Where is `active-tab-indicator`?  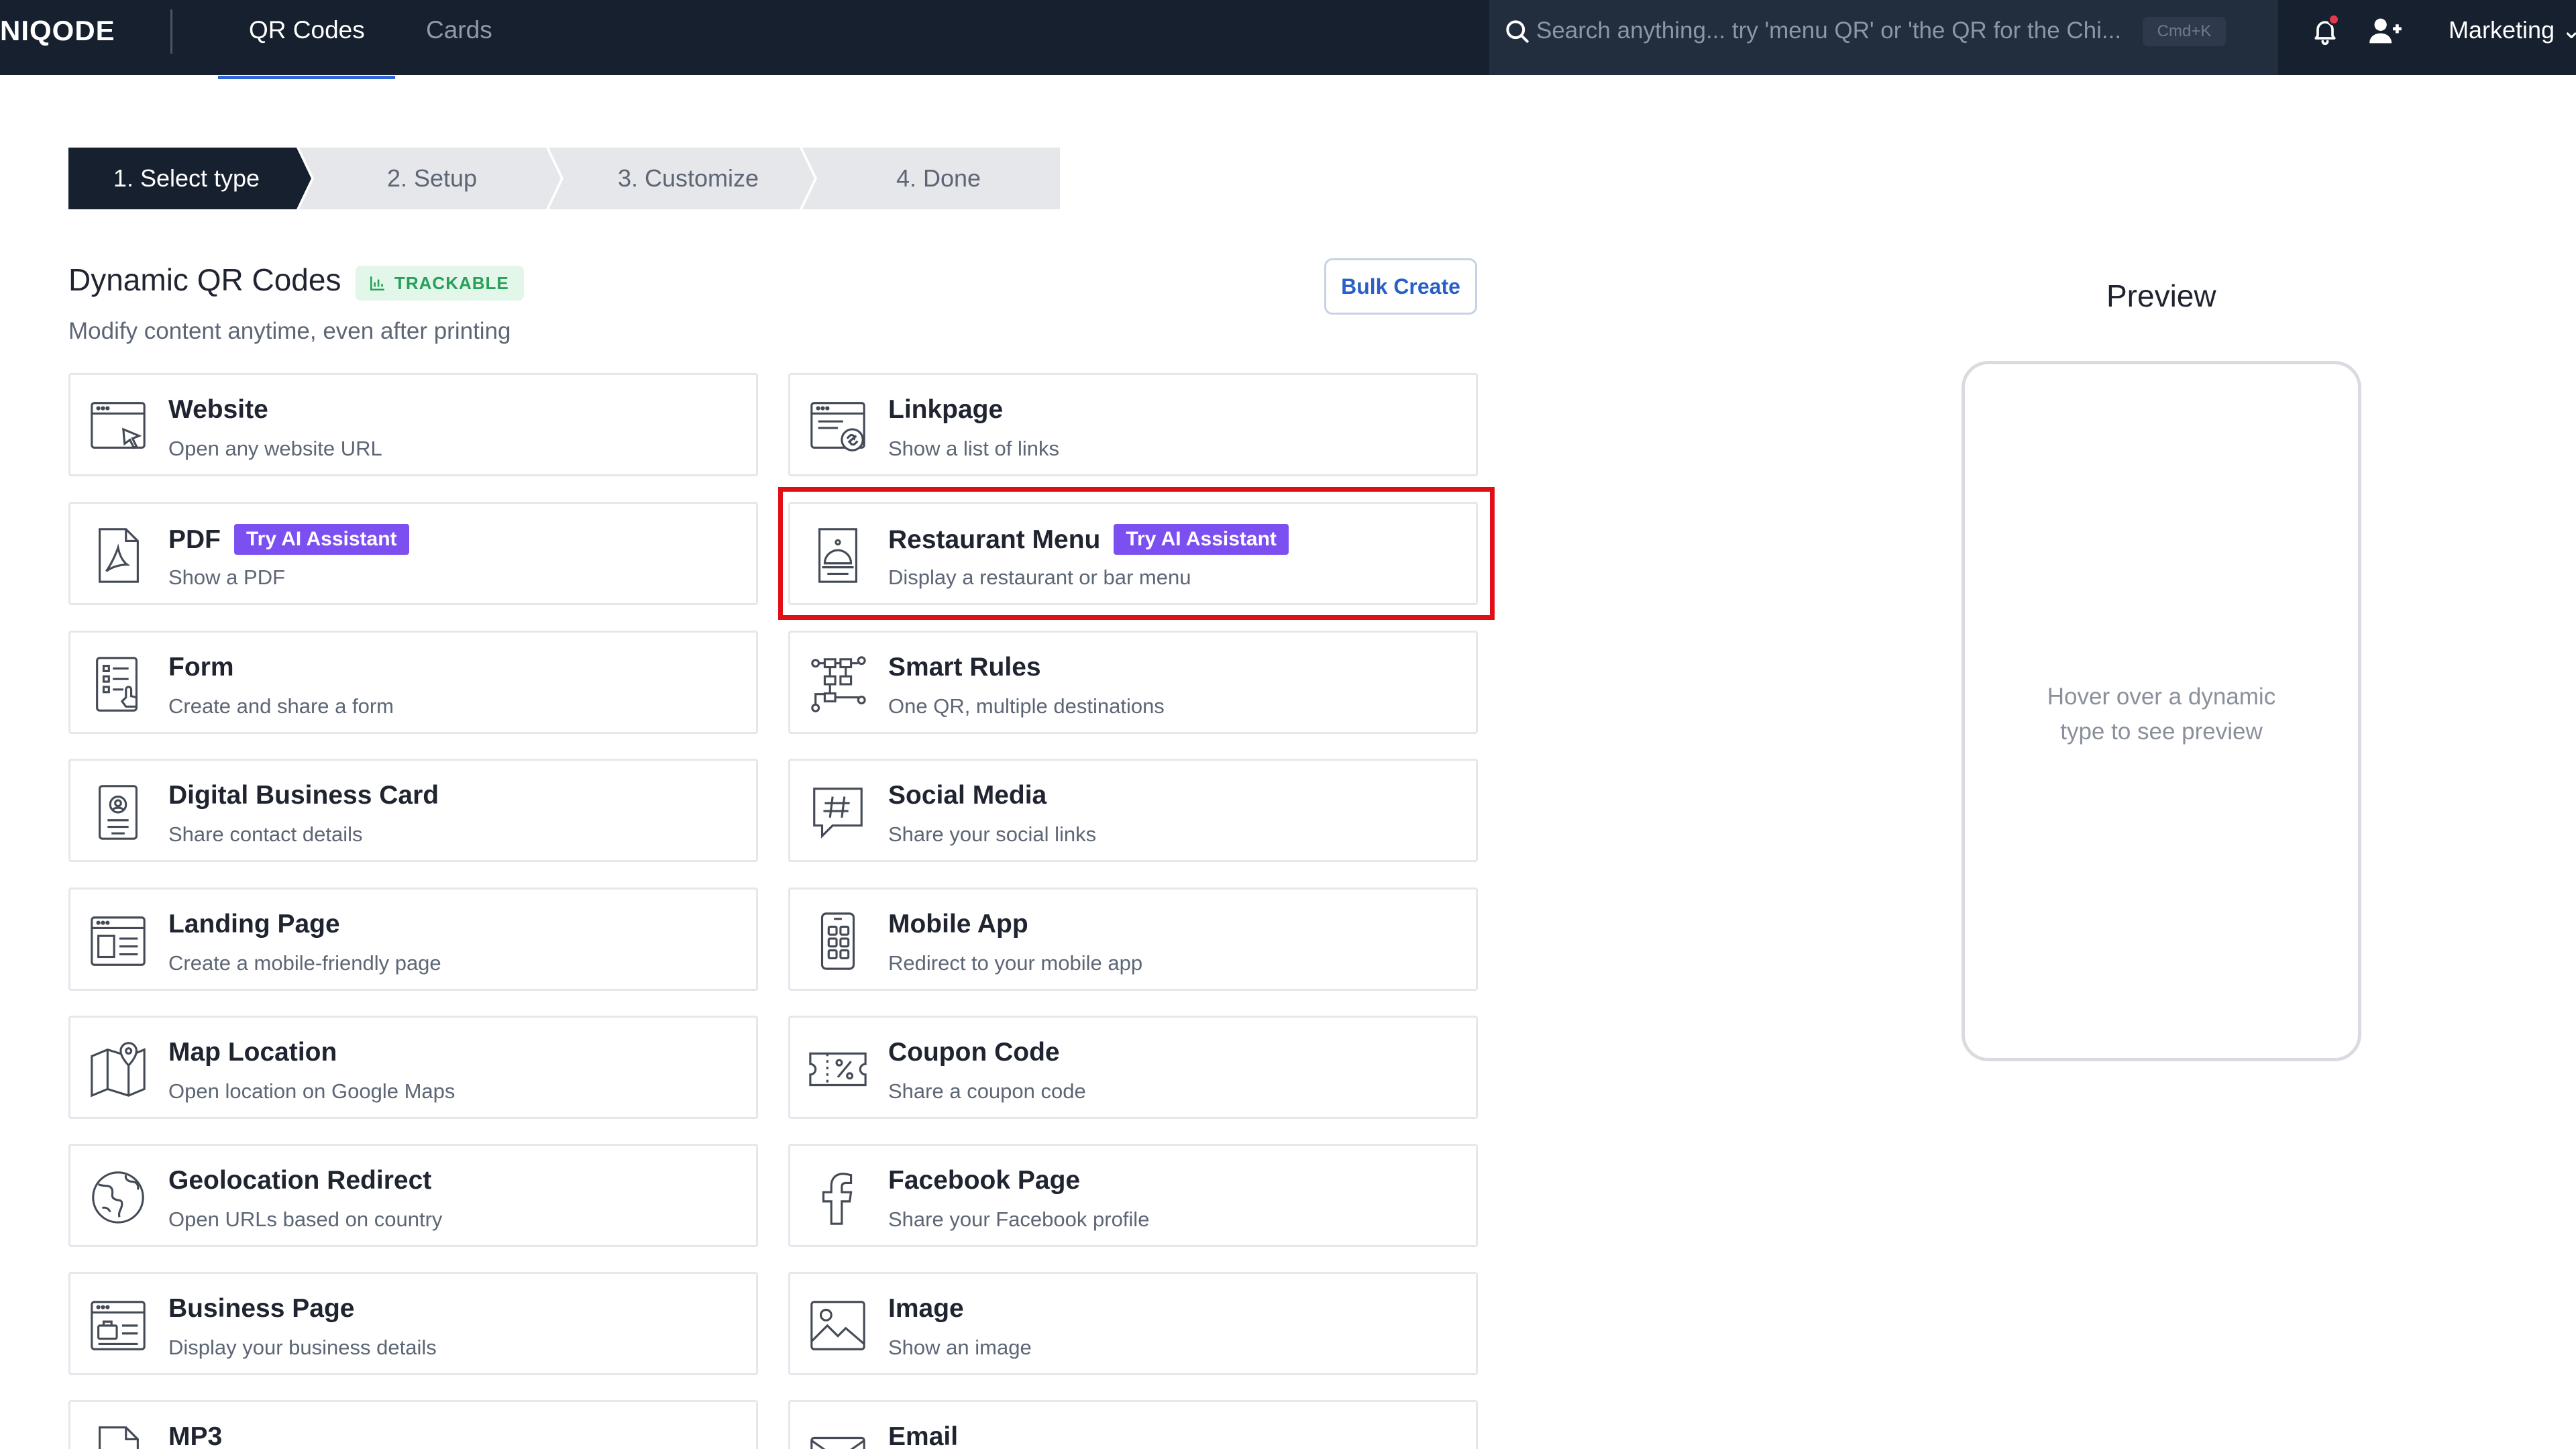
active-tab-indicator is located at coordinates (306, 77).